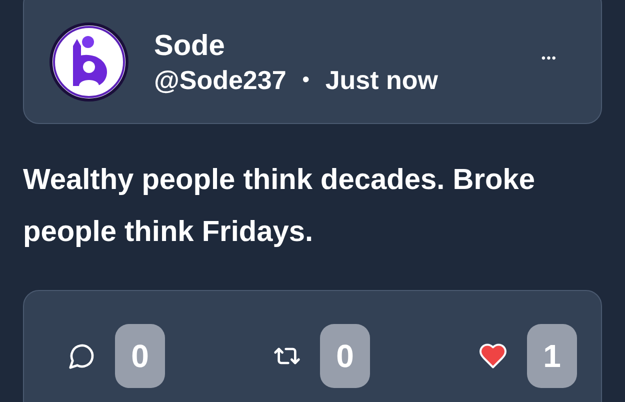 The width and height of the screenshot is (625, 402). Describe the element at coordinates (552, 356) in the screenshot. I see `count-button: 1` at that location.